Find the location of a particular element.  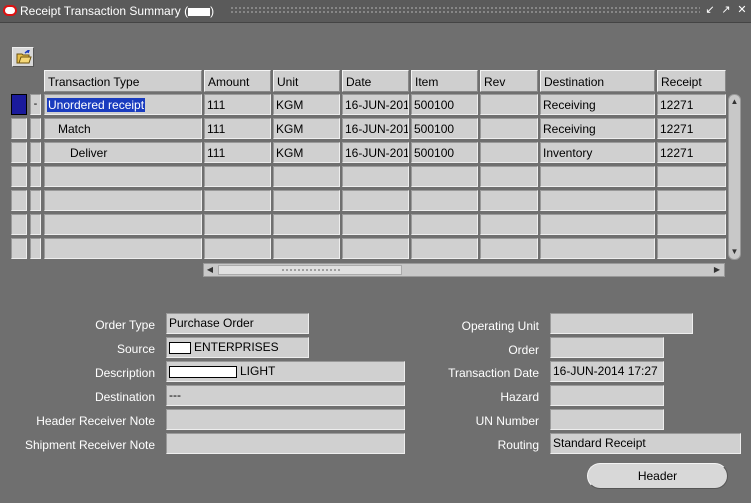

scroll-up-icon: ▲ is located at coordinates (734, 102).